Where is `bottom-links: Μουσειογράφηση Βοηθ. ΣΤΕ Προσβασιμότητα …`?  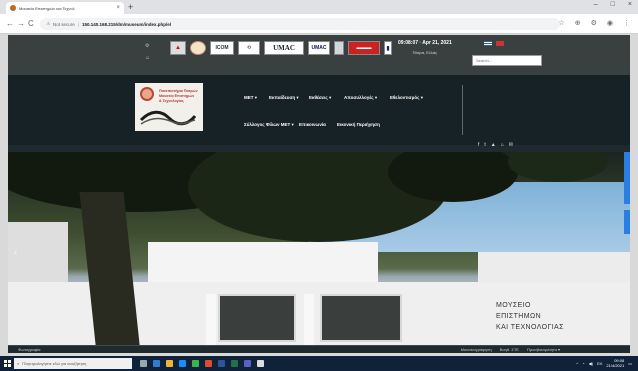 bottom-links: Μουσειογράφηση Βοηθ. ΣΤΕ Προσβασιμότητα … is located at coordinates (510, 349).